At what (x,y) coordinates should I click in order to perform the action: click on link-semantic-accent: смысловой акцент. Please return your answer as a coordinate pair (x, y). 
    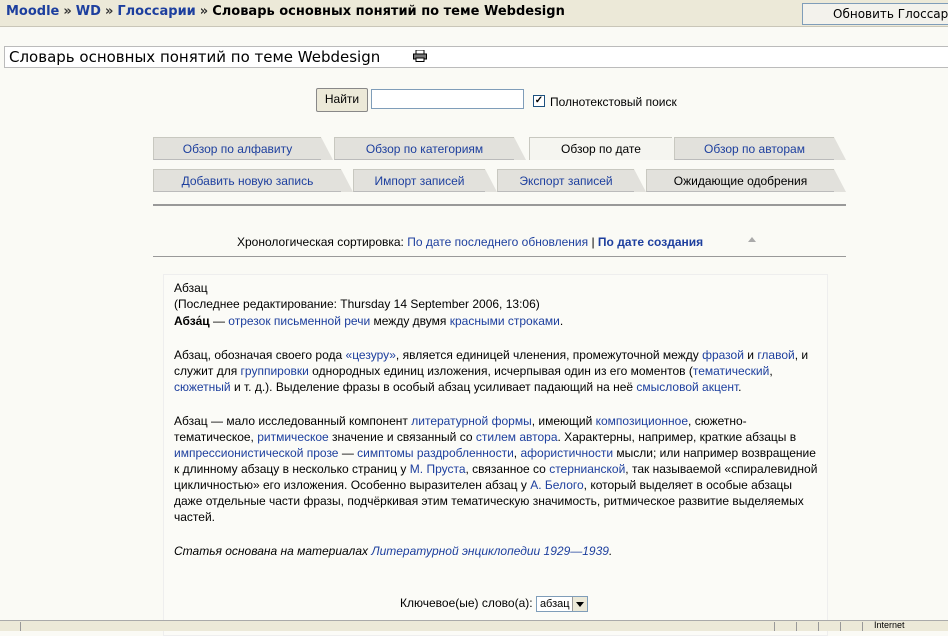
    Looking at the image, I should click on (687, 387).